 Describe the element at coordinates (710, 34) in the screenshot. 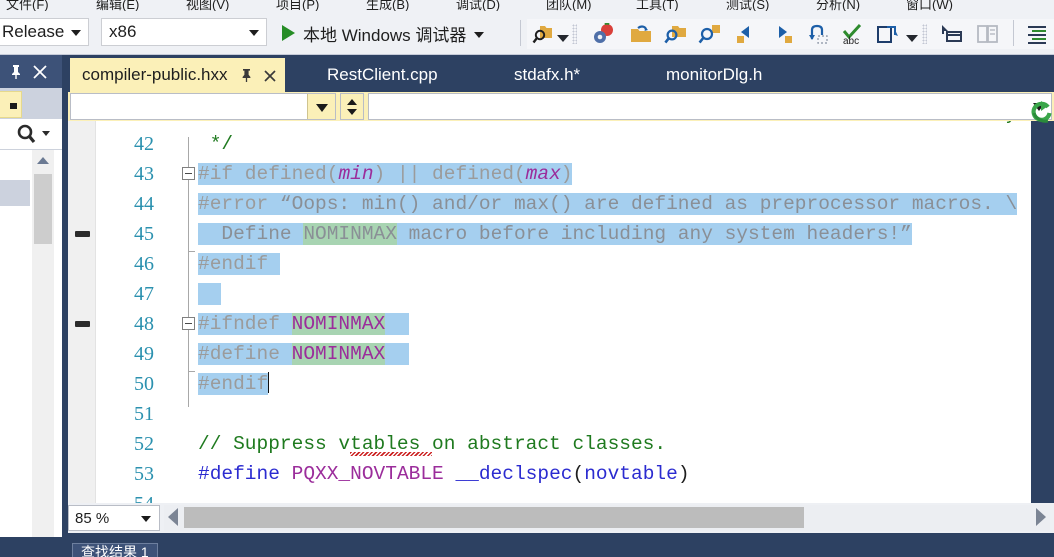

I see `quick-find-icon` at that location.